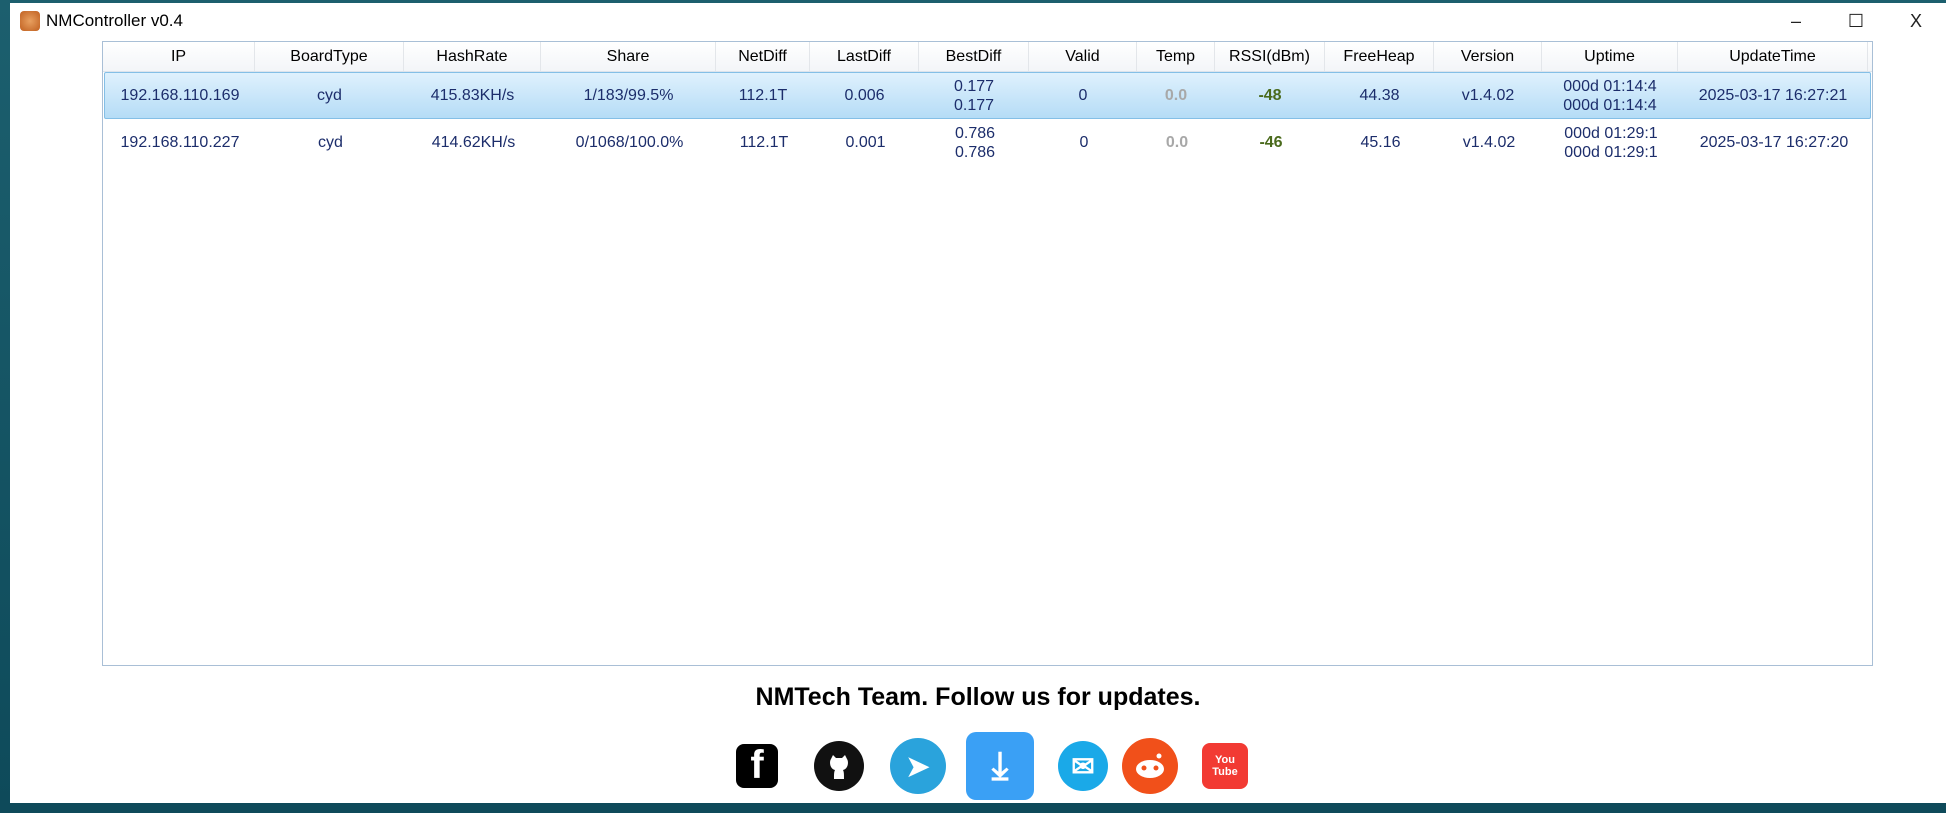 This screenshot has height=813, width=1946. Describe the element at coordinates (1150, 766) in the screenshot. I see `reddit-icon` at that location.